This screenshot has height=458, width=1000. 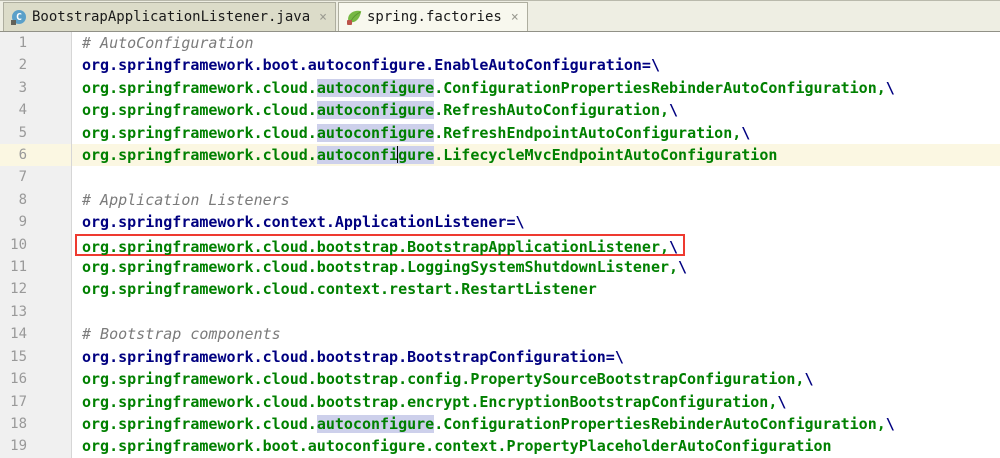 I want to click on line-number: 12, so click(x=36, y=289).